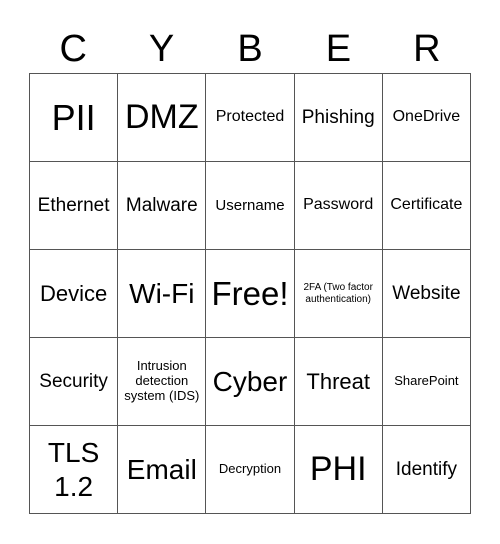  What do you see at coordinates (426, 118) in the screenshot?
I see `bingo-cell: OneDrive` at bounding box center [426, 118].